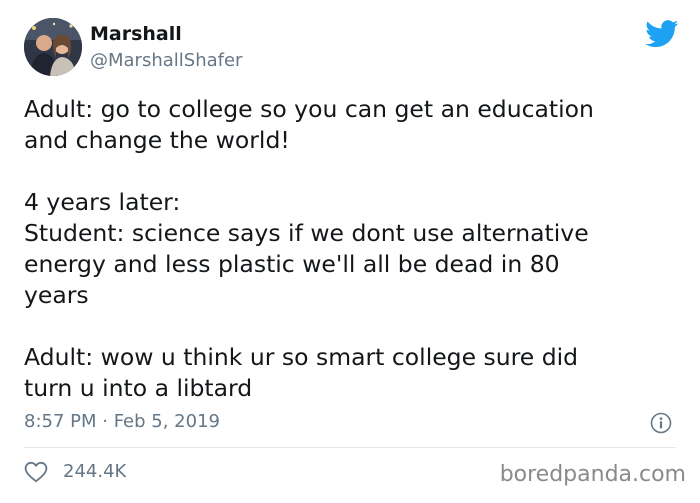 The image size is (700, 503). I want to click on author-handle: @MarshallShafer, so click(166, 61).